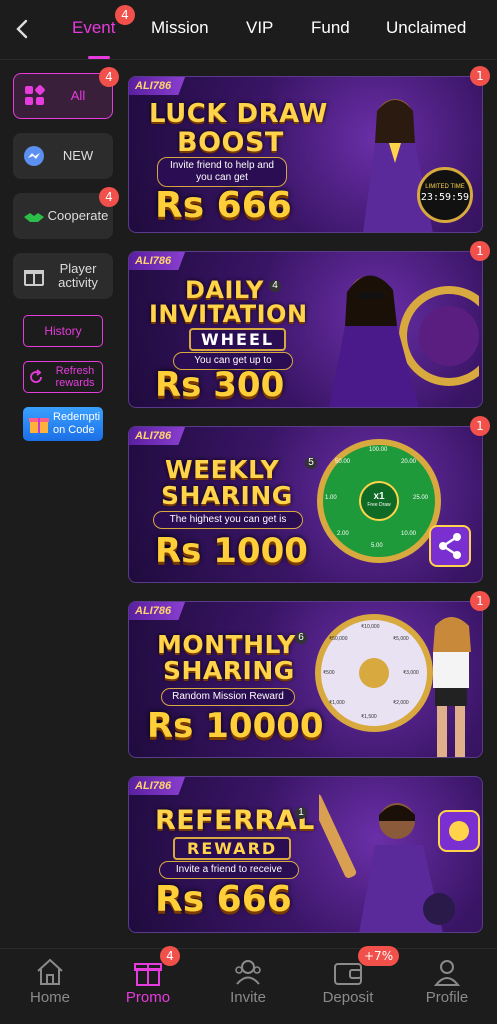 This screenshot has height=1024, width=497. Describe the element at coordinates (235, 820) in the screenshot. I see `banner-title-line1: REFERRAL` at that location.